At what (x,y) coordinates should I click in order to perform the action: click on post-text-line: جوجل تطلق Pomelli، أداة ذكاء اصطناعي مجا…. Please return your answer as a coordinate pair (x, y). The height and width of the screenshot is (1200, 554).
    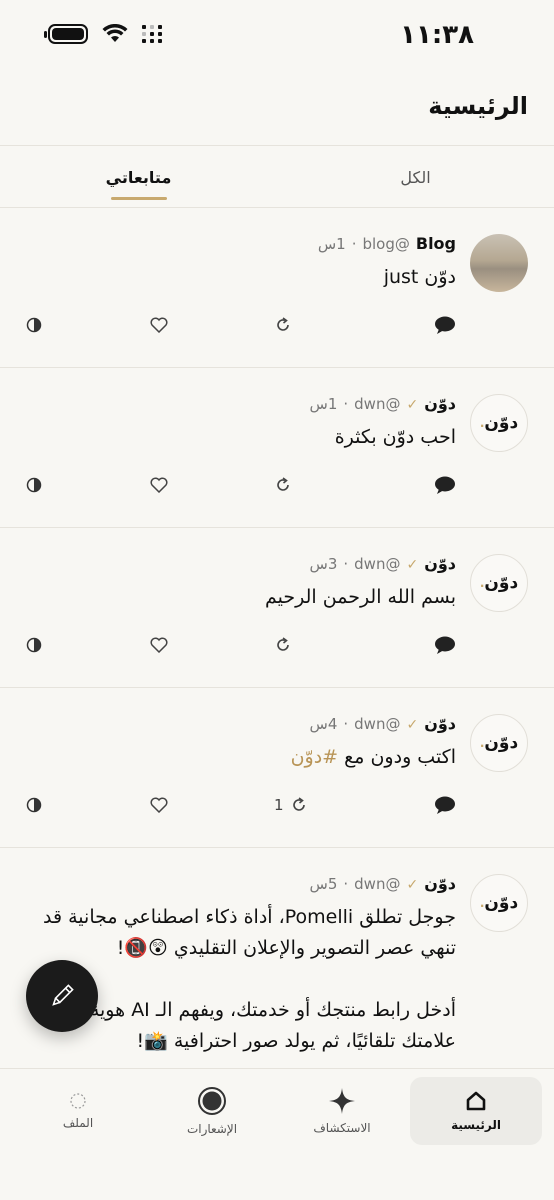
    Looking at the image, I should click on (249, 917).